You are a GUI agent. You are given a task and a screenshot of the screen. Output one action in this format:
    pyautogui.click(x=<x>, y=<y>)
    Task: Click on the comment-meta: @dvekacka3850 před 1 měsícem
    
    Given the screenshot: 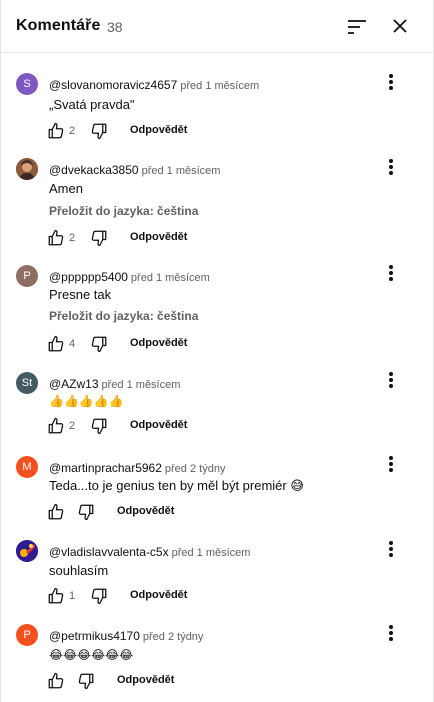 What is the action you would take?
    pyautogui.click(x=134, y=170)
    